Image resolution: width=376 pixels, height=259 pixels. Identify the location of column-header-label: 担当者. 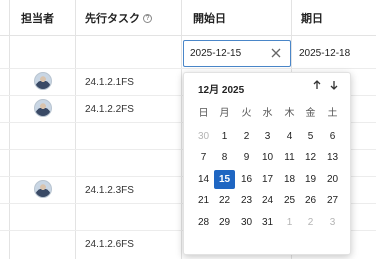
(37, 19).